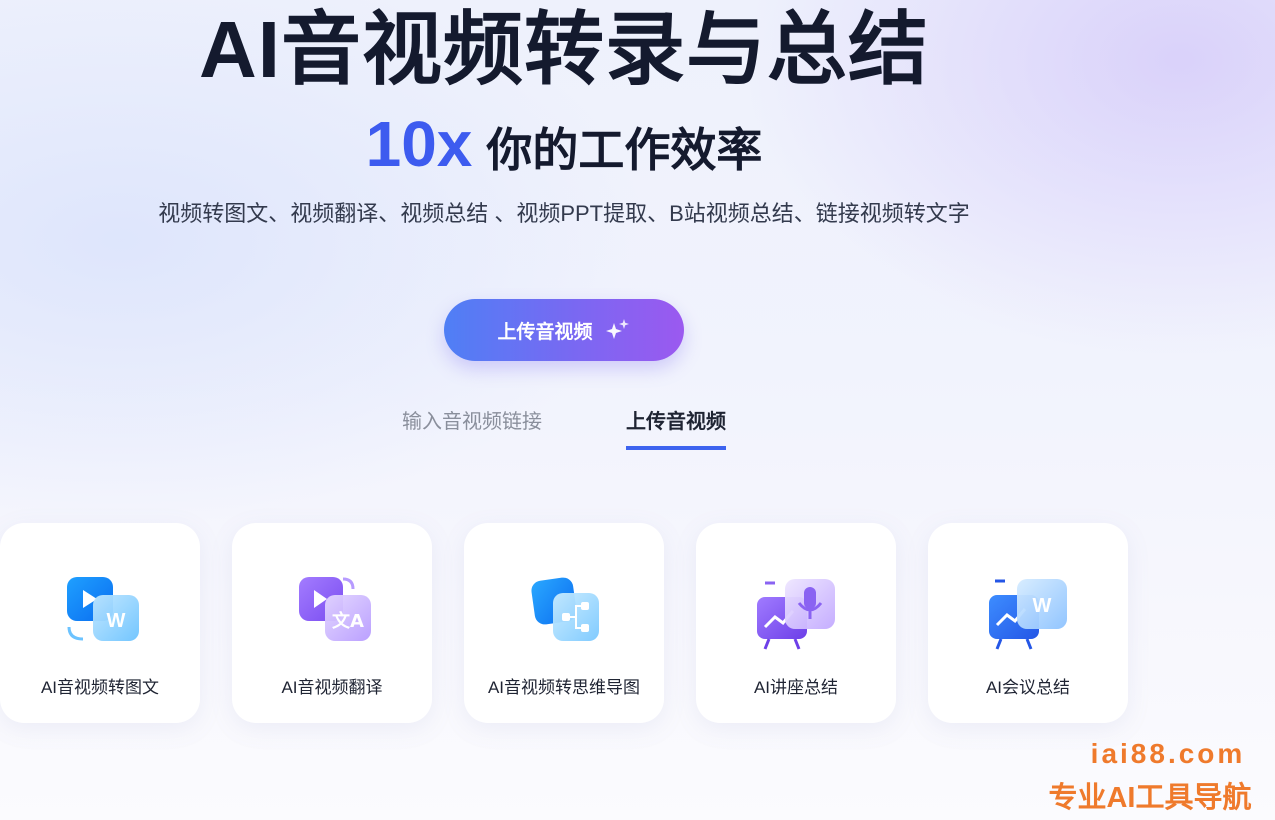 The image size is (1275, 820). I want to click on watermark-url: iai88.com, so click(1168, 753).